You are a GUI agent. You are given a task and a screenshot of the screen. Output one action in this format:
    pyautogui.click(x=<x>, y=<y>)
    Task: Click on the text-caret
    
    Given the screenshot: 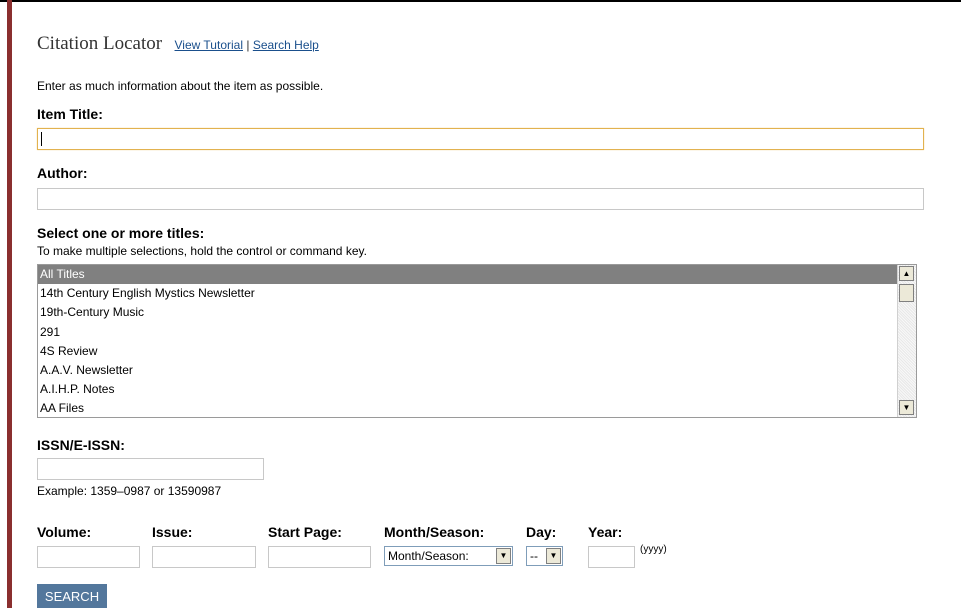 What is the action you would take?
    pyautogui.click(x=41, y=139)
    